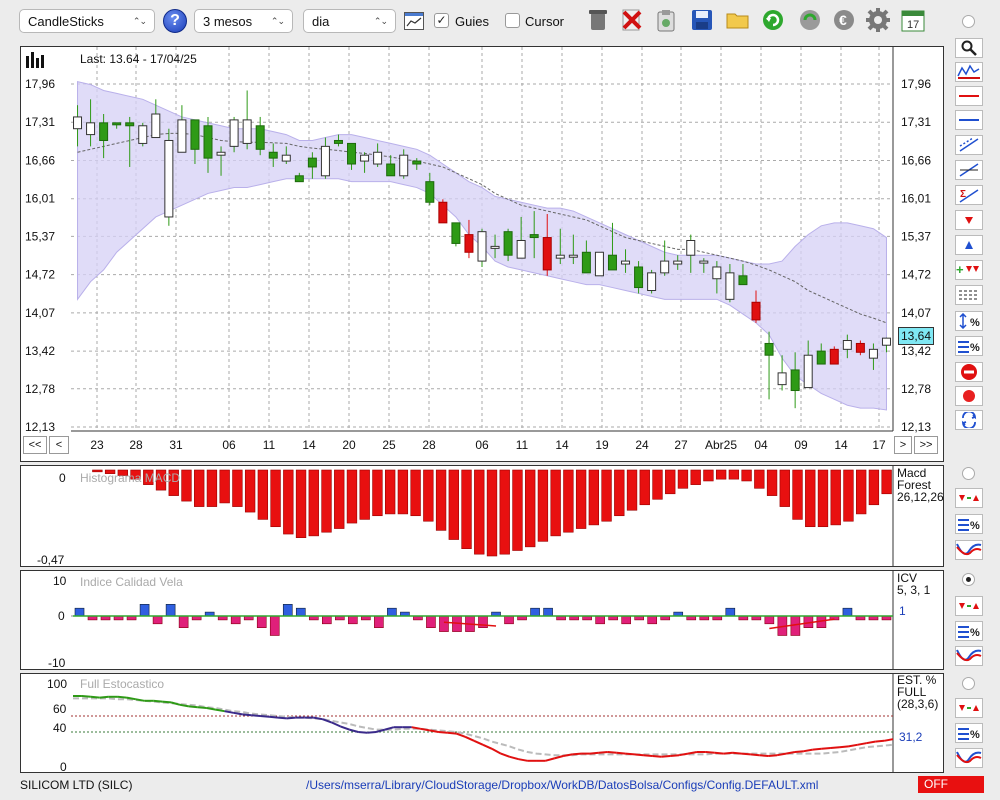 The height and width of the screenshot is (800, 1000). Describe the element at coordinates (916, 84) in the screenshot. I see `price-y-tick-right: 17,96` at that location.